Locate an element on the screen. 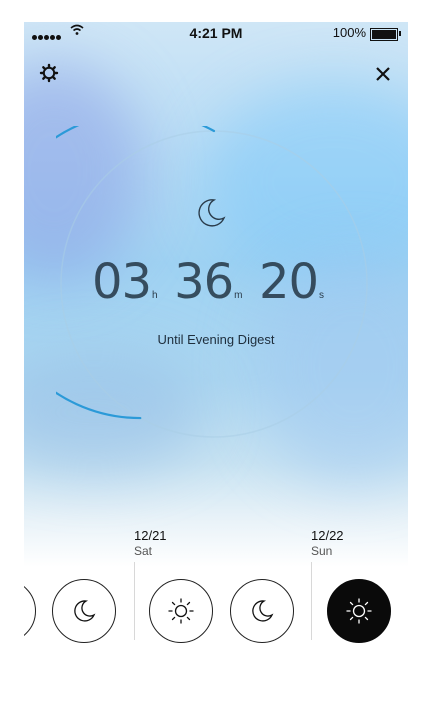 The width and height of the screenshot is (424, 723). day-label: Sat is located at coordinates (143, 551).